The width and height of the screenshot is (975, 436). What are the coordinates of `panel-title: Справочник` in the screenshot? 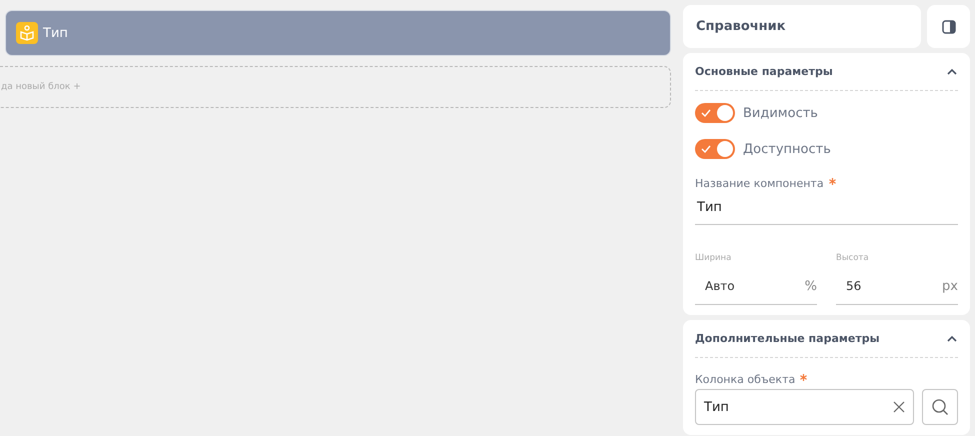 It's located at (741, 26).